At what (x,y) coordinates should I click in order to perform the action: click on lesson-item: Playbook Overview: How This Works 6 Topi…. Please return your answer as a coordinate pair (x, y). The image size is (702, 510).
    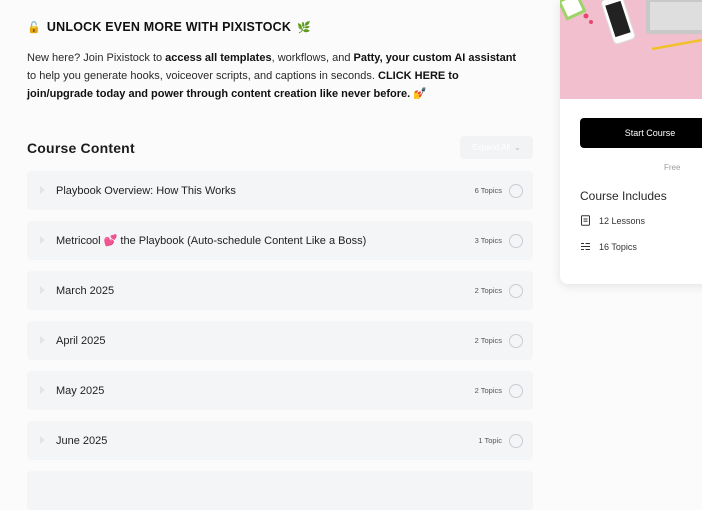
    Looking at the image, I should click on (280, 190).